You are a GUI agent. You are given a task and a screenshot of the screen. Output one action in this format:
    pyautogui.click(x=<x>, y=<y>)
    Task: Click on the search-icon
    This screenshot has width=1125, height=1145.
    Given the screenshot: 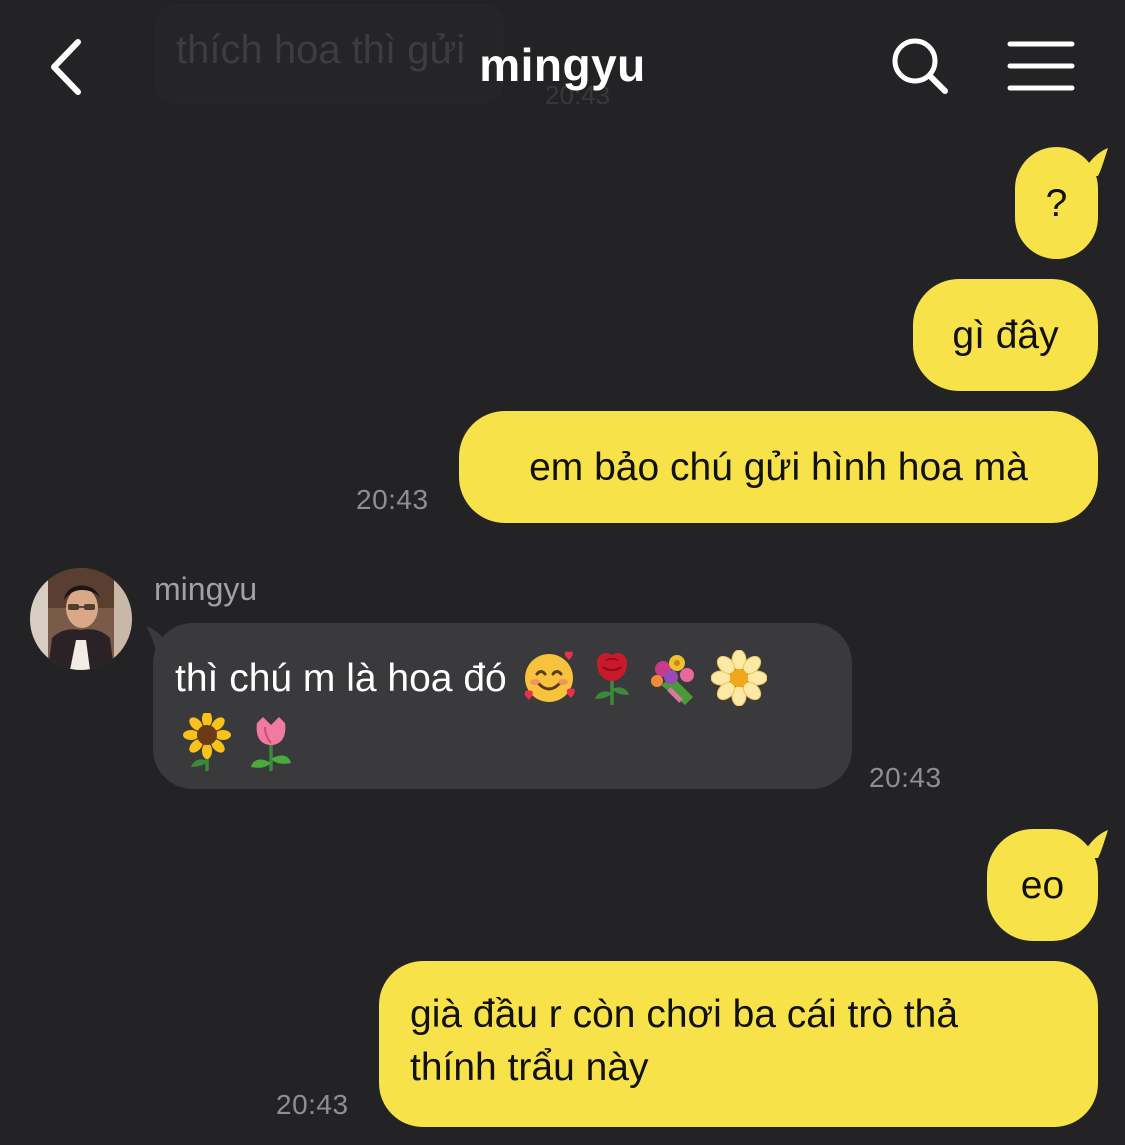 What is the action you would take?
    pyautogui.click(x=920, y=66)
    